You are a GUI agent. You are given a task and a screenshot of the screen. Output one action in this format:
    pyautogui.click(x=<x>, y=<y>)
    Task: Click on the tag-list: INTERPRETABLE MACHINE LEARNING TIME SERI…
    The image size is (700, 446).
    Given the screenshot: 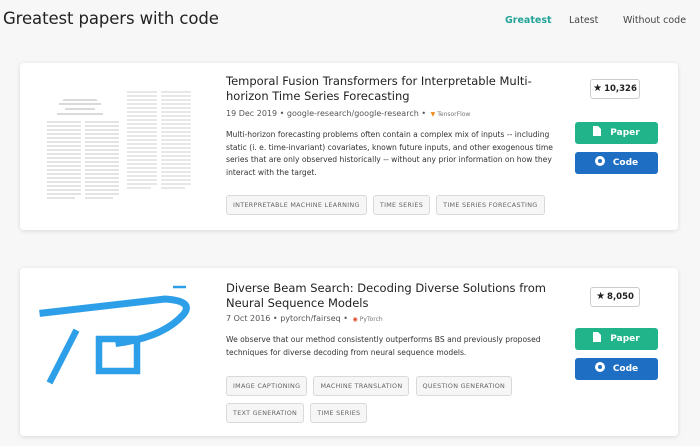 What is the action you would take?
    pyautogui.click(x=391, y=205)
    